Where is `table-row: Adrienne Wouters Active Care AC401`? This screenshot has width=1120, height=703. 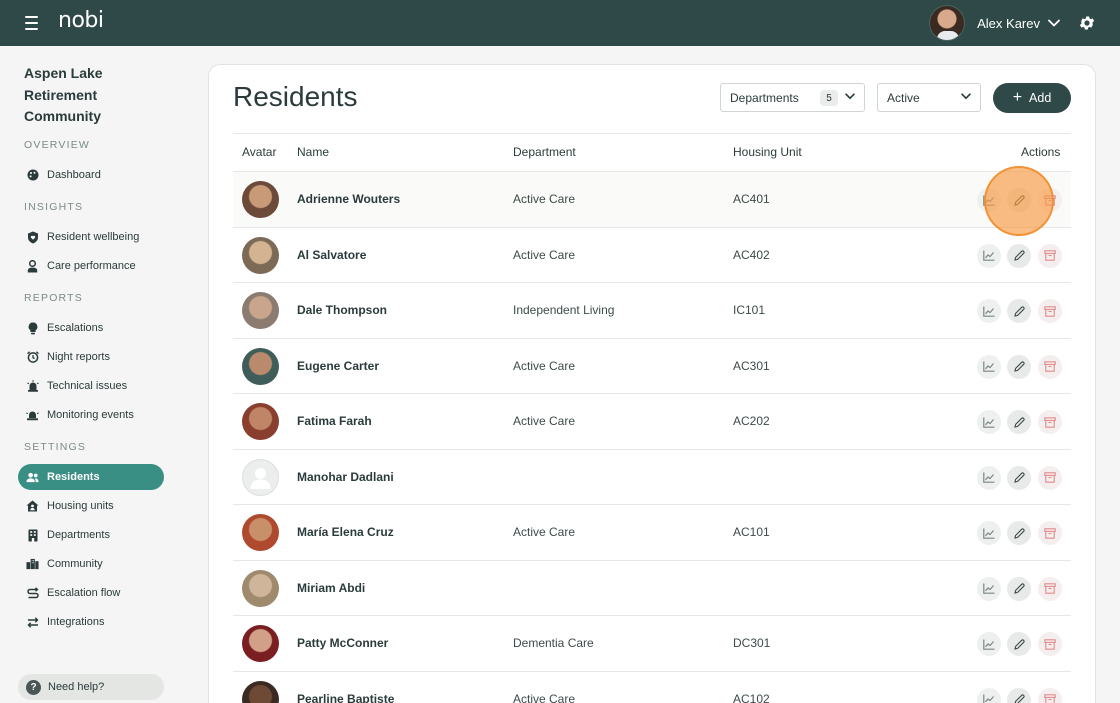 table-row: Adrienne Wouters Active Care AC401 is located at coordinates (652, 199).